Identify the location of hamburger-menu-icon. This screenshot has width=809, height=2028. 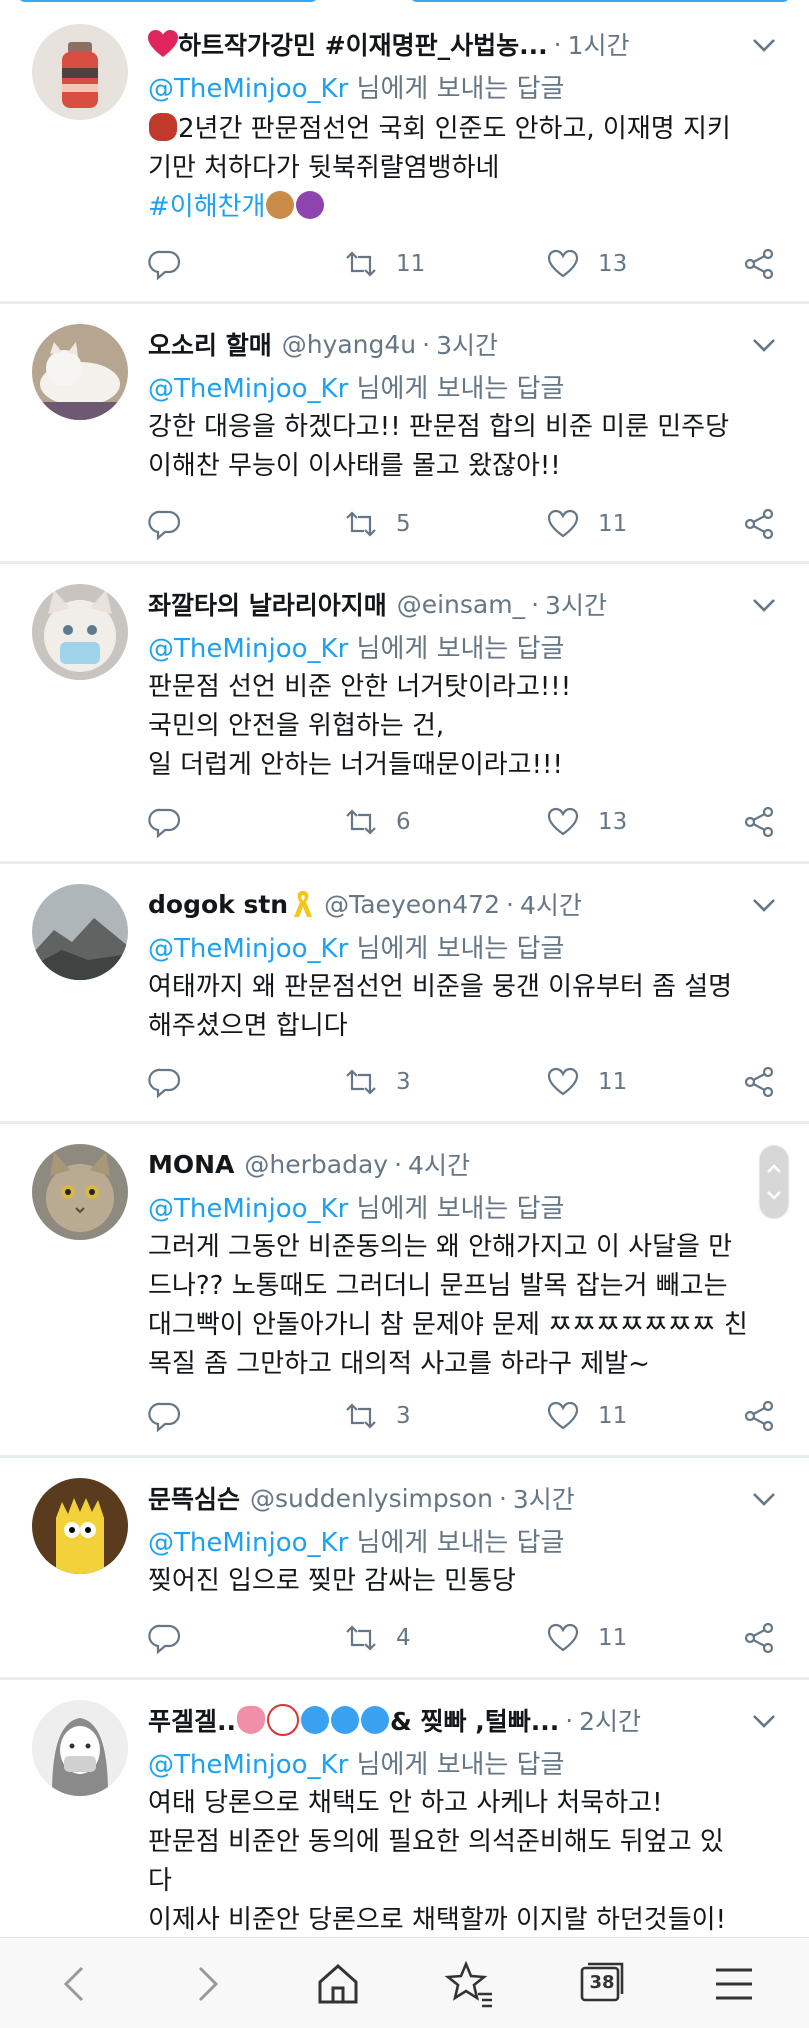
(734, 1984).